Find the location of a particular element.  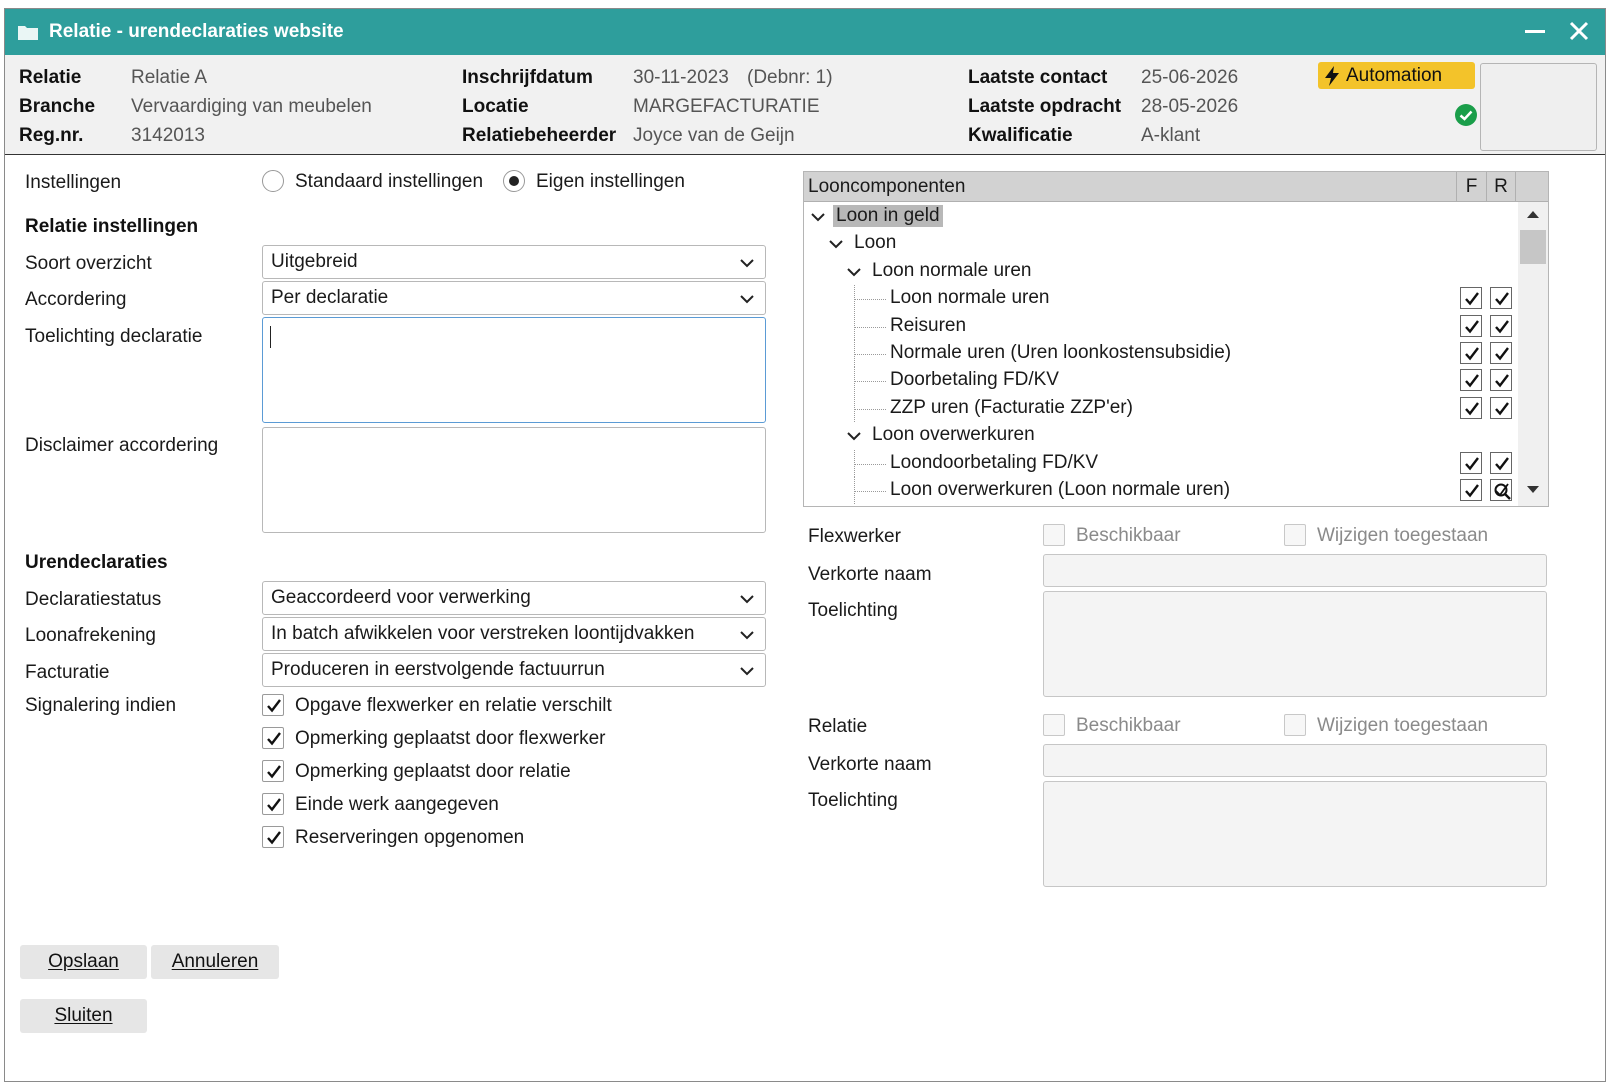

tree-row: Loon in geld is located at coordinates (1160, 216).